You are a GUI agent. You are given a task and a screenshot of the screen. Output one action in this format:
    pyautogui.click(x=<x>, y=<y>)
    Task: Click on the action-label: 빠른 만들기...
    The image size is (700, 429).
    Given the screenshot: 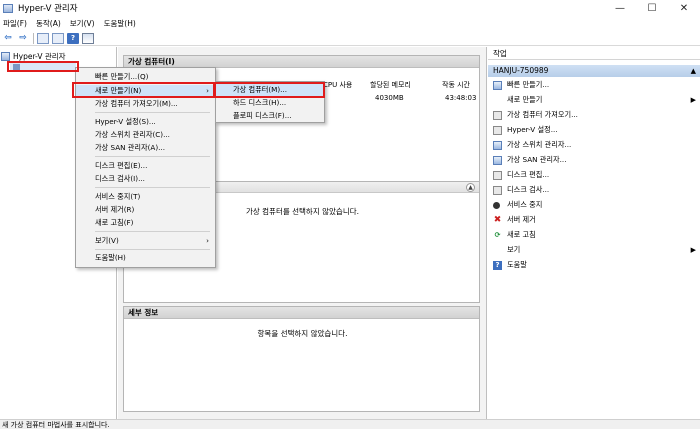 What is the action you would take?
    pyautogui.click(x=528, y=84)
    